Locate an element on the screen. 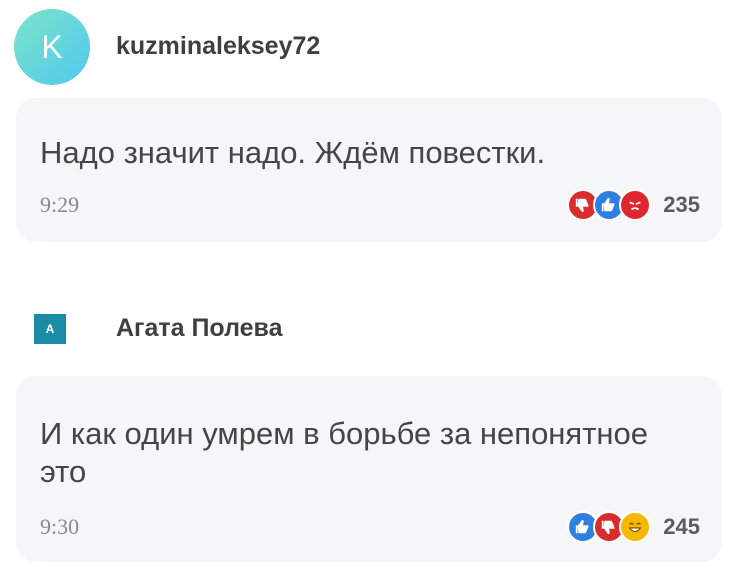 Image resolution: width=732 pixels, height=570 pixels. avatar: A is located at coordinates (50, 329).